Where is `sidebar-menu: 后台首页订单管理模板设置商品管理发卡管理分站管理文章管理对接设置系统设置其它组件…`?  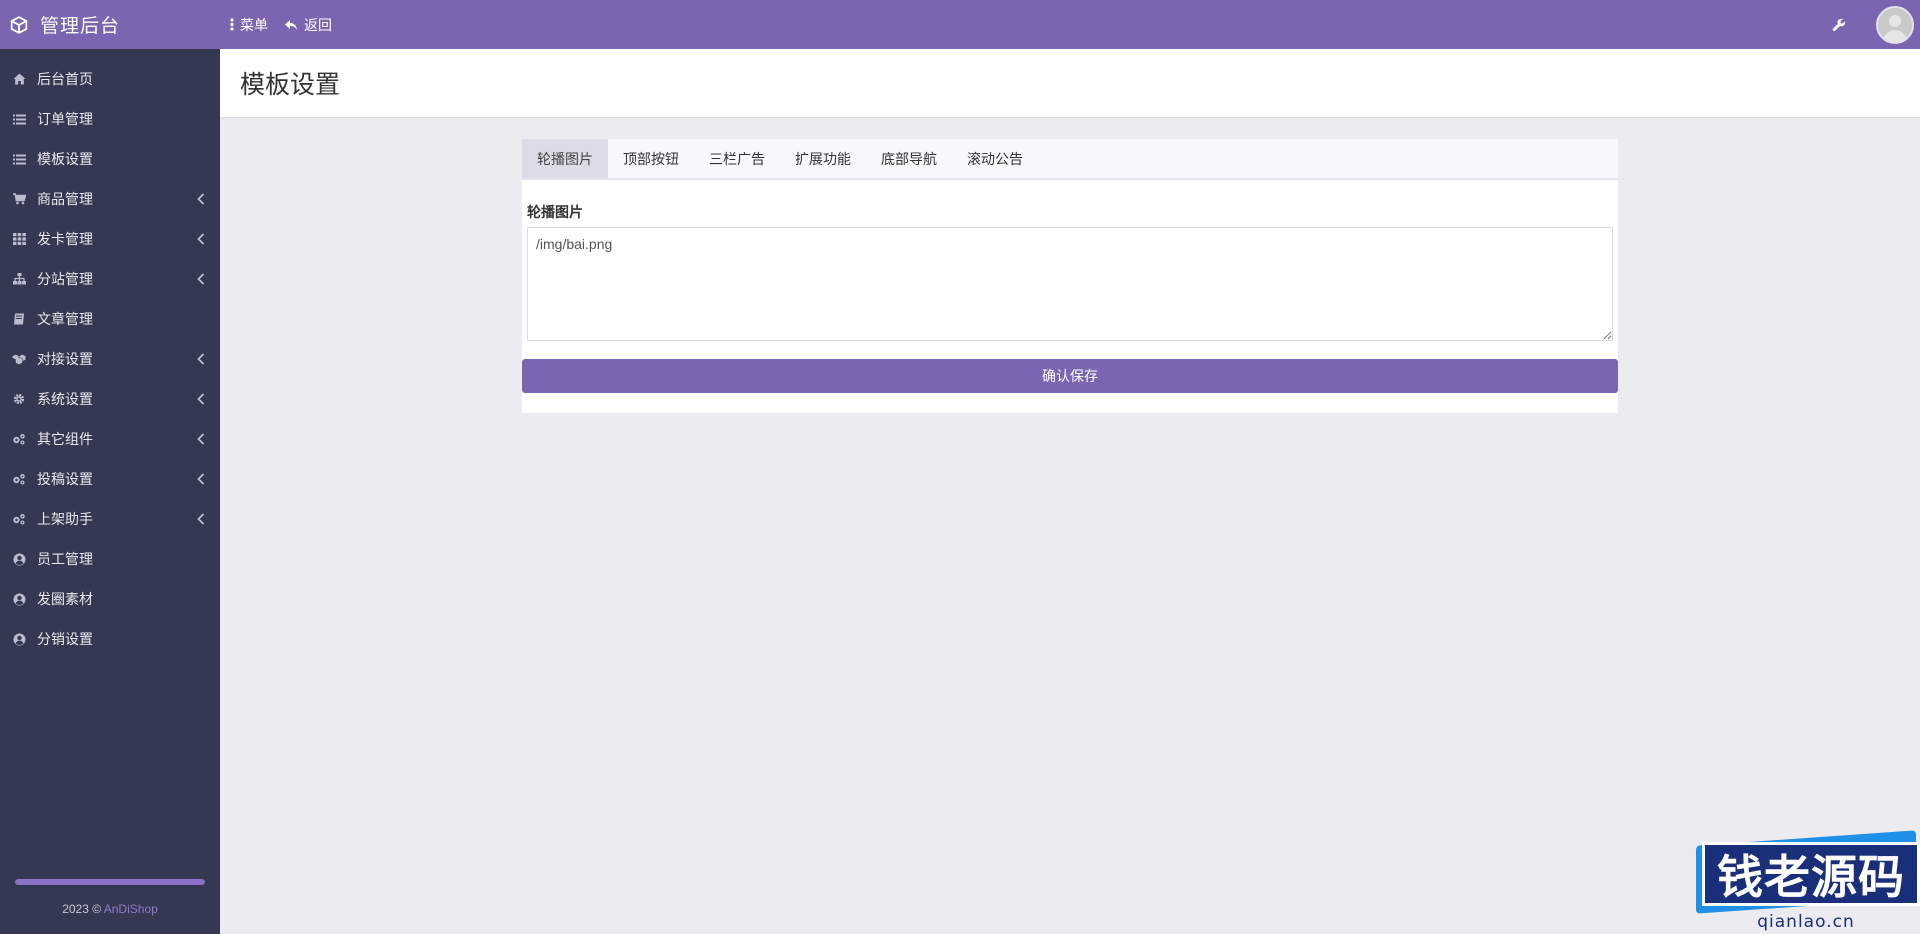 sidebar-menu: 后台首页订单管理模板设置商品管理发卡管理分站管理文章管理对接设置系统设置其它组件… is located at coordinates (110, 354).